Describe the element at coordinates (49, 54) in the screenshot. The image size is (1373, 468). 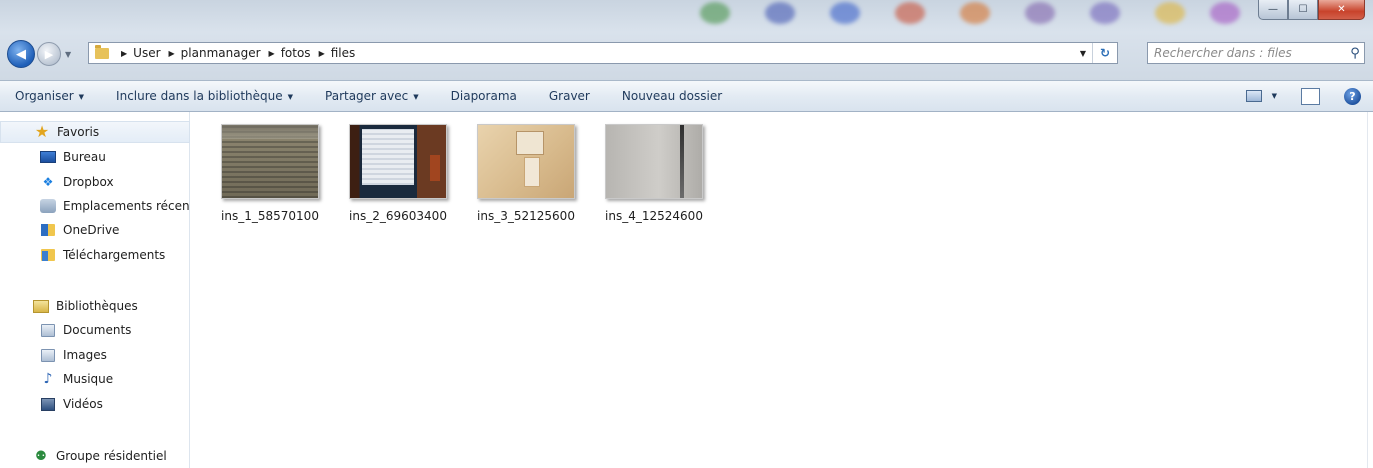
I see `forward-button: ▶` at that location.